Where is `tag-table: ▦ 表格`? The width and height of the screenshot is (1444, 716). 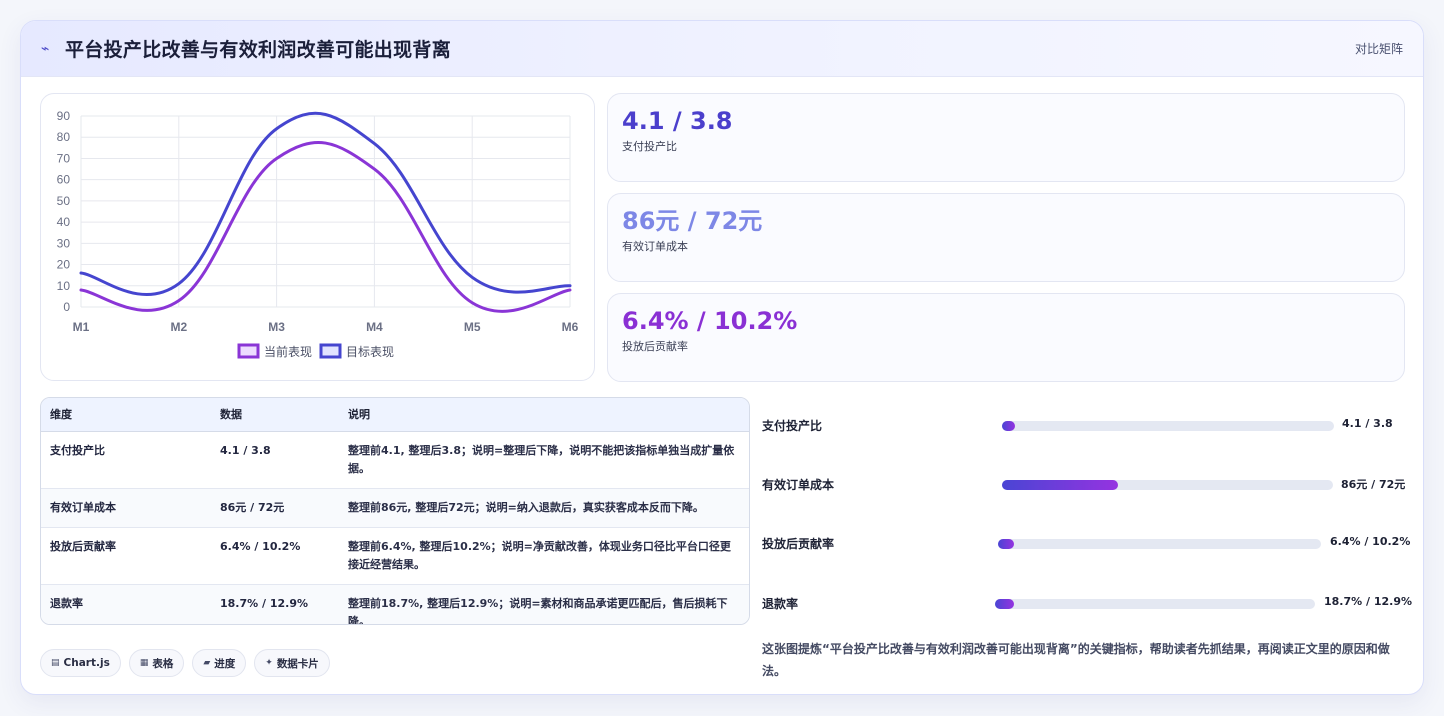
tag-table: ▦ 表格 is located at coordinates (156, 663).